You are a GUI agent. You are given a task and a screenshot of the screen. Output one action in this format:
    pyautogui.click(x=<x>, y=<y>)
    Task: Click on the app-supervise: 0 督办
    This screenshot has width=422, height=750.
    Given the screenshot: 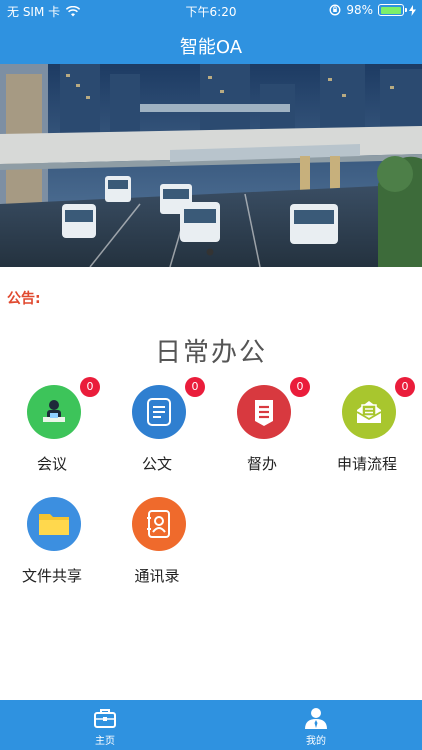 What is the action you would take?
    pyautogui.click(x=262, y=436)
    